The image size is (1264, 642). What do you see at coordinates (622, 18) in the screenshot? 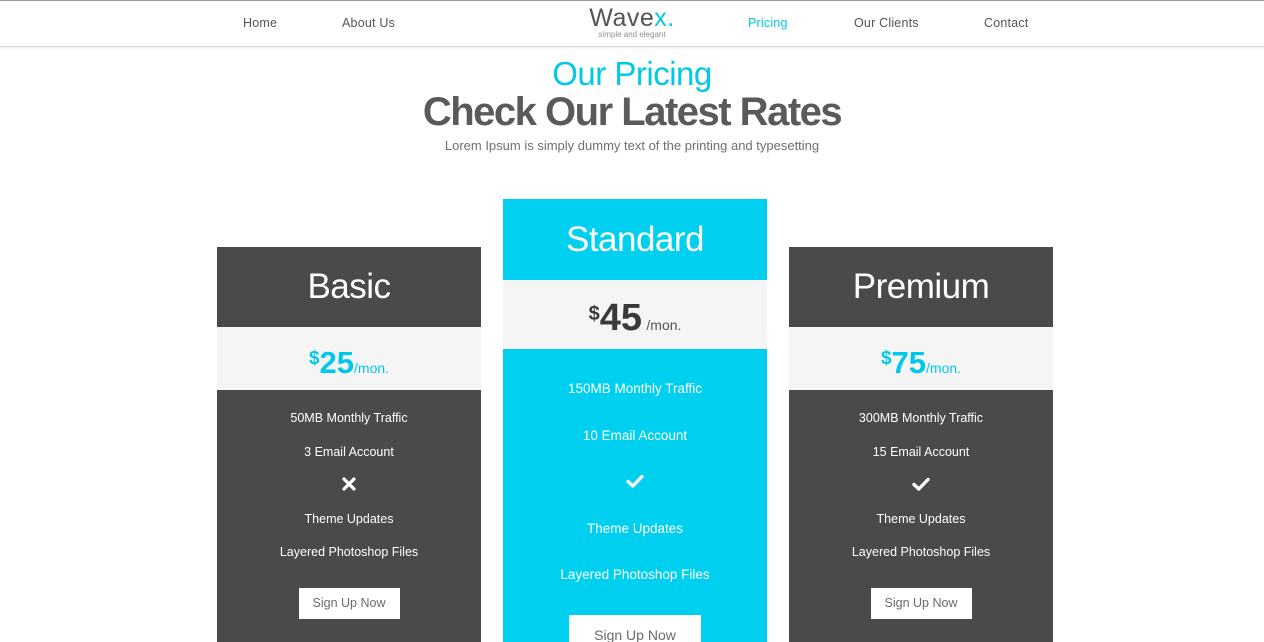
I see `logo-name: Wave` at bounding box center [622, 18].